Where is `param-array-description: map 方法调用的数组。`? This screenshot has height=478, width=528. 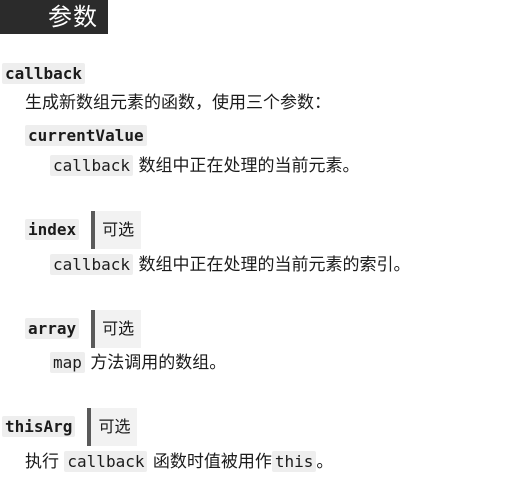
param-array-description: map 方法调用的数组。 is located at coordinates (138, 363).